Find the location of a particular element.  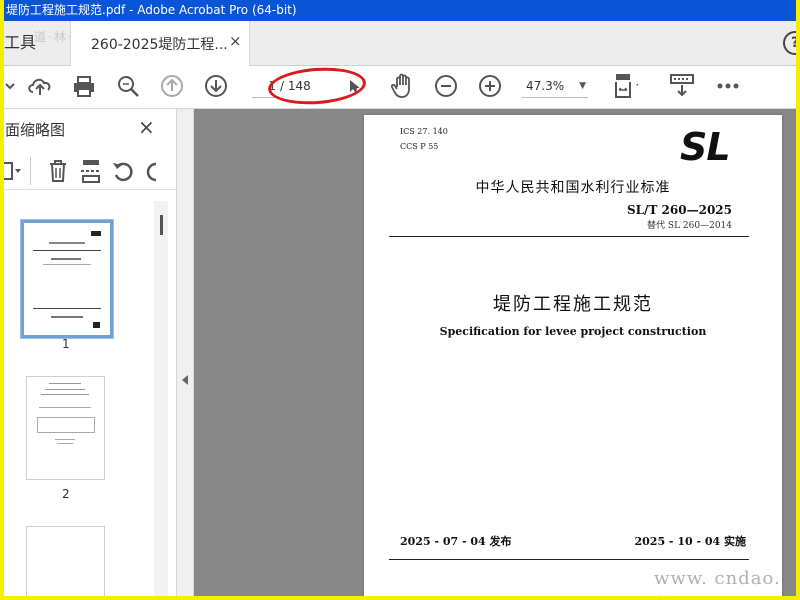

zoom-select: 47.3% ▼ is located at coordinates (555, 86).